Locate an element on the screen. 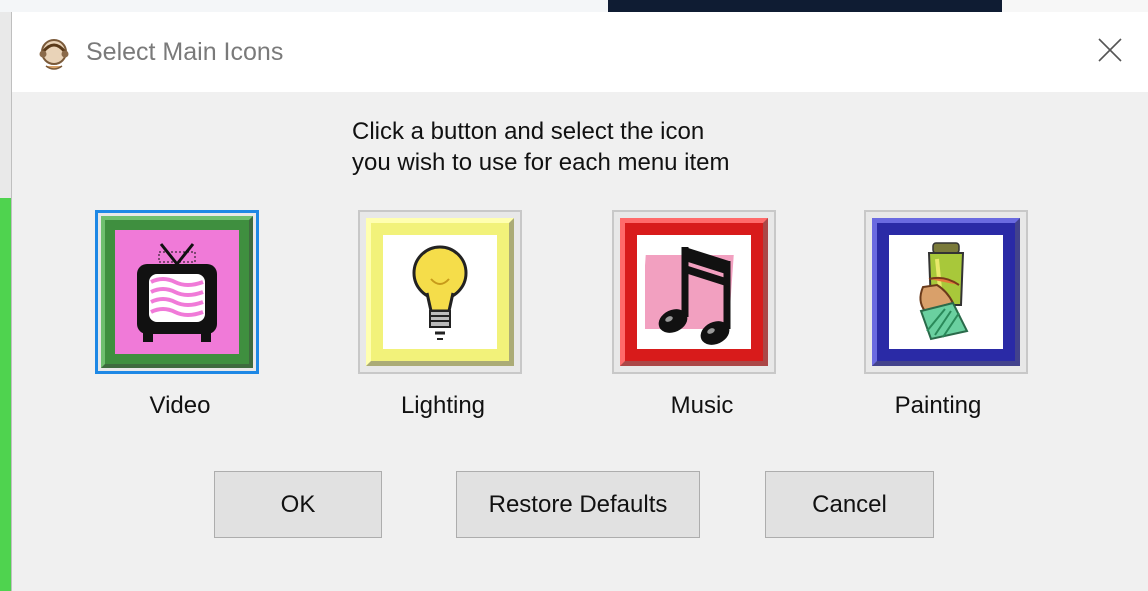 The width and height of the screenshot is (1148, 591). music-note-icon is located at coordinates (692, 294).